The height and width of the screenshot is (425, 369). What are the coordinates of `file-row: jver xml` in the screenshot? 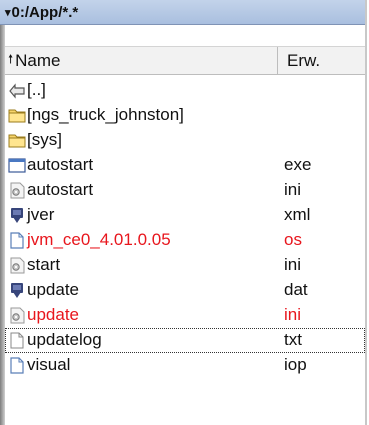 It's located at (185, 215).